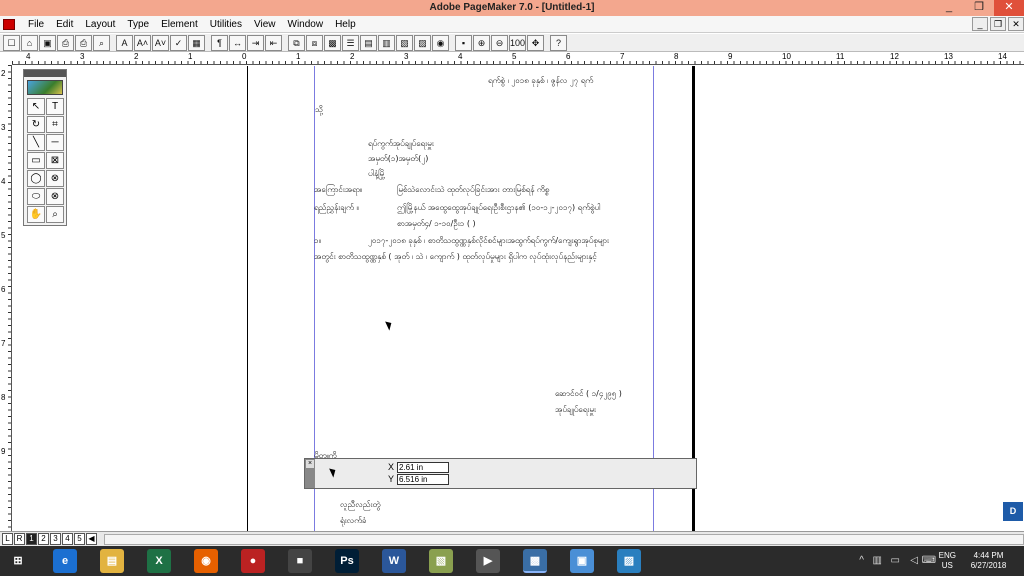  I want to click on app-icon, so click(9, 24).